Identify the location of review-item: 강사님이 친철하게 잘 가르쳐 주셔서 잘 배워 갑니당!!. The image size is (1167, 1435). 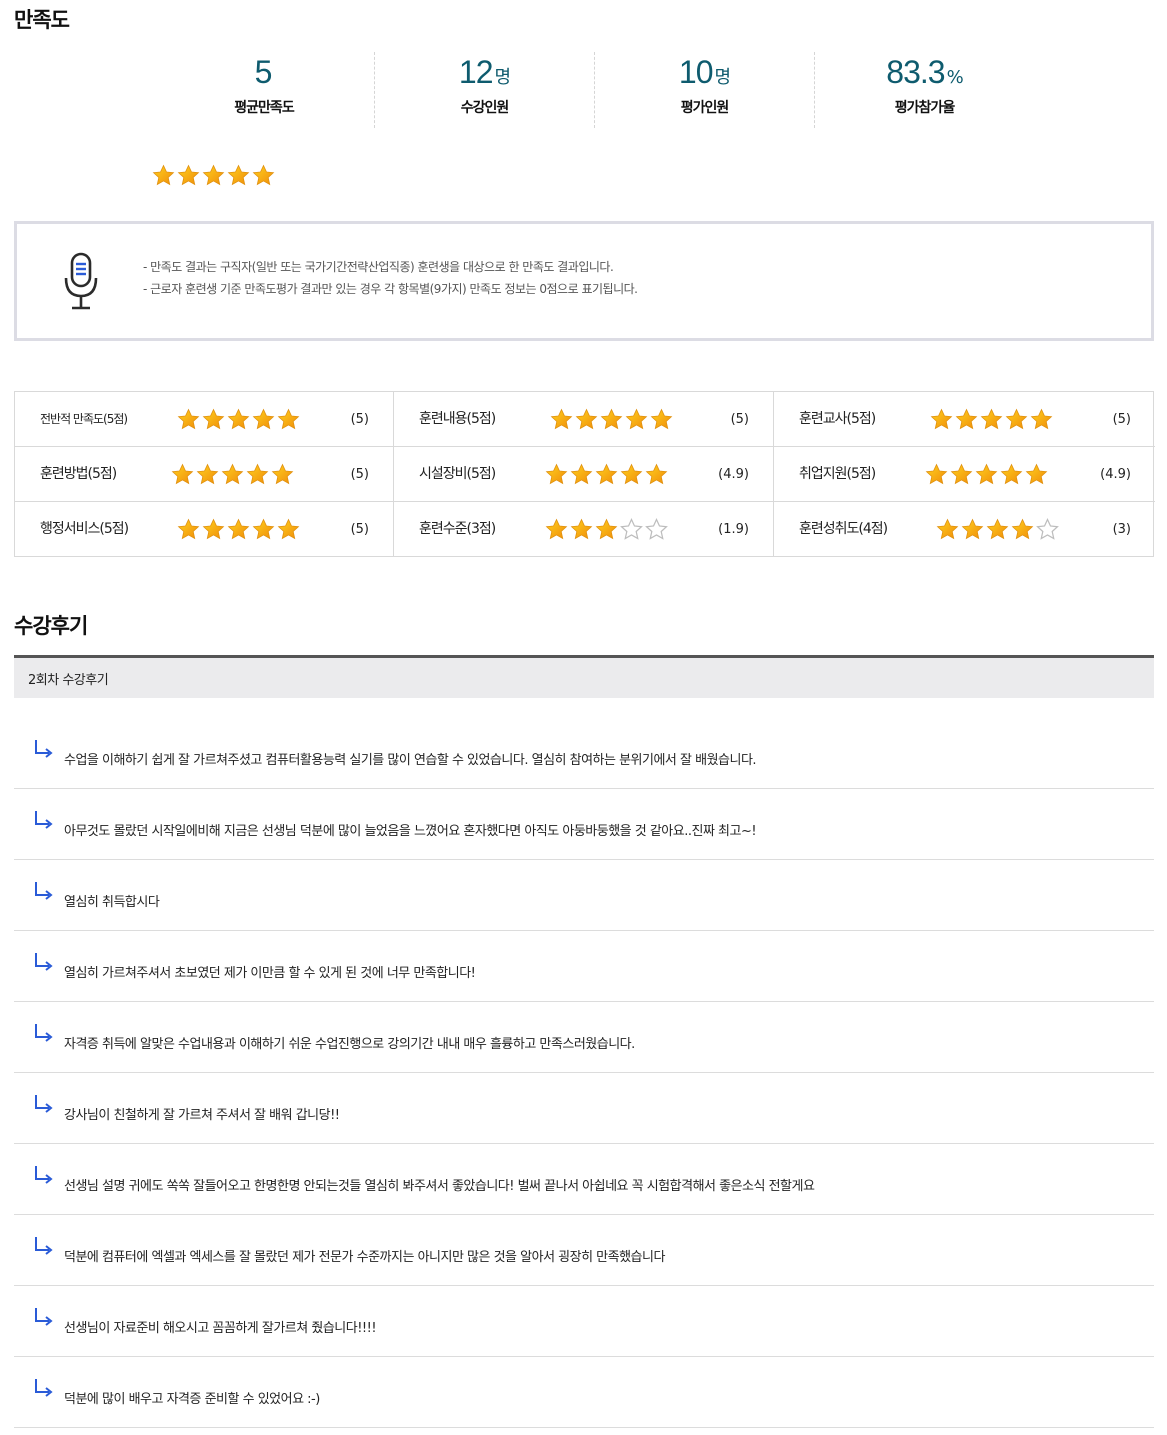
(584, 1108).